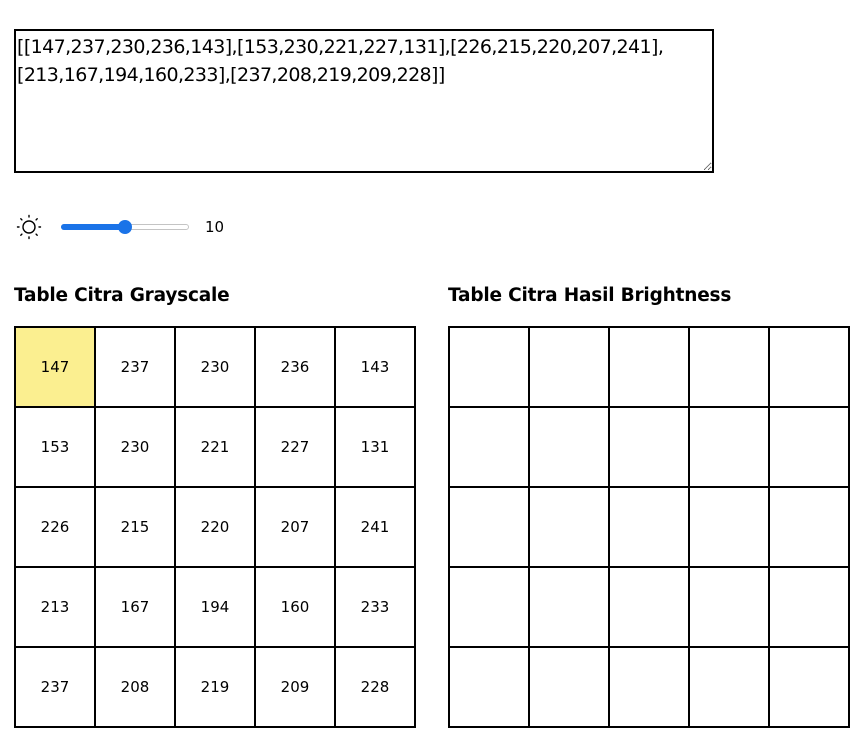  I want to click on table-cell: 209, so click(295, 687).